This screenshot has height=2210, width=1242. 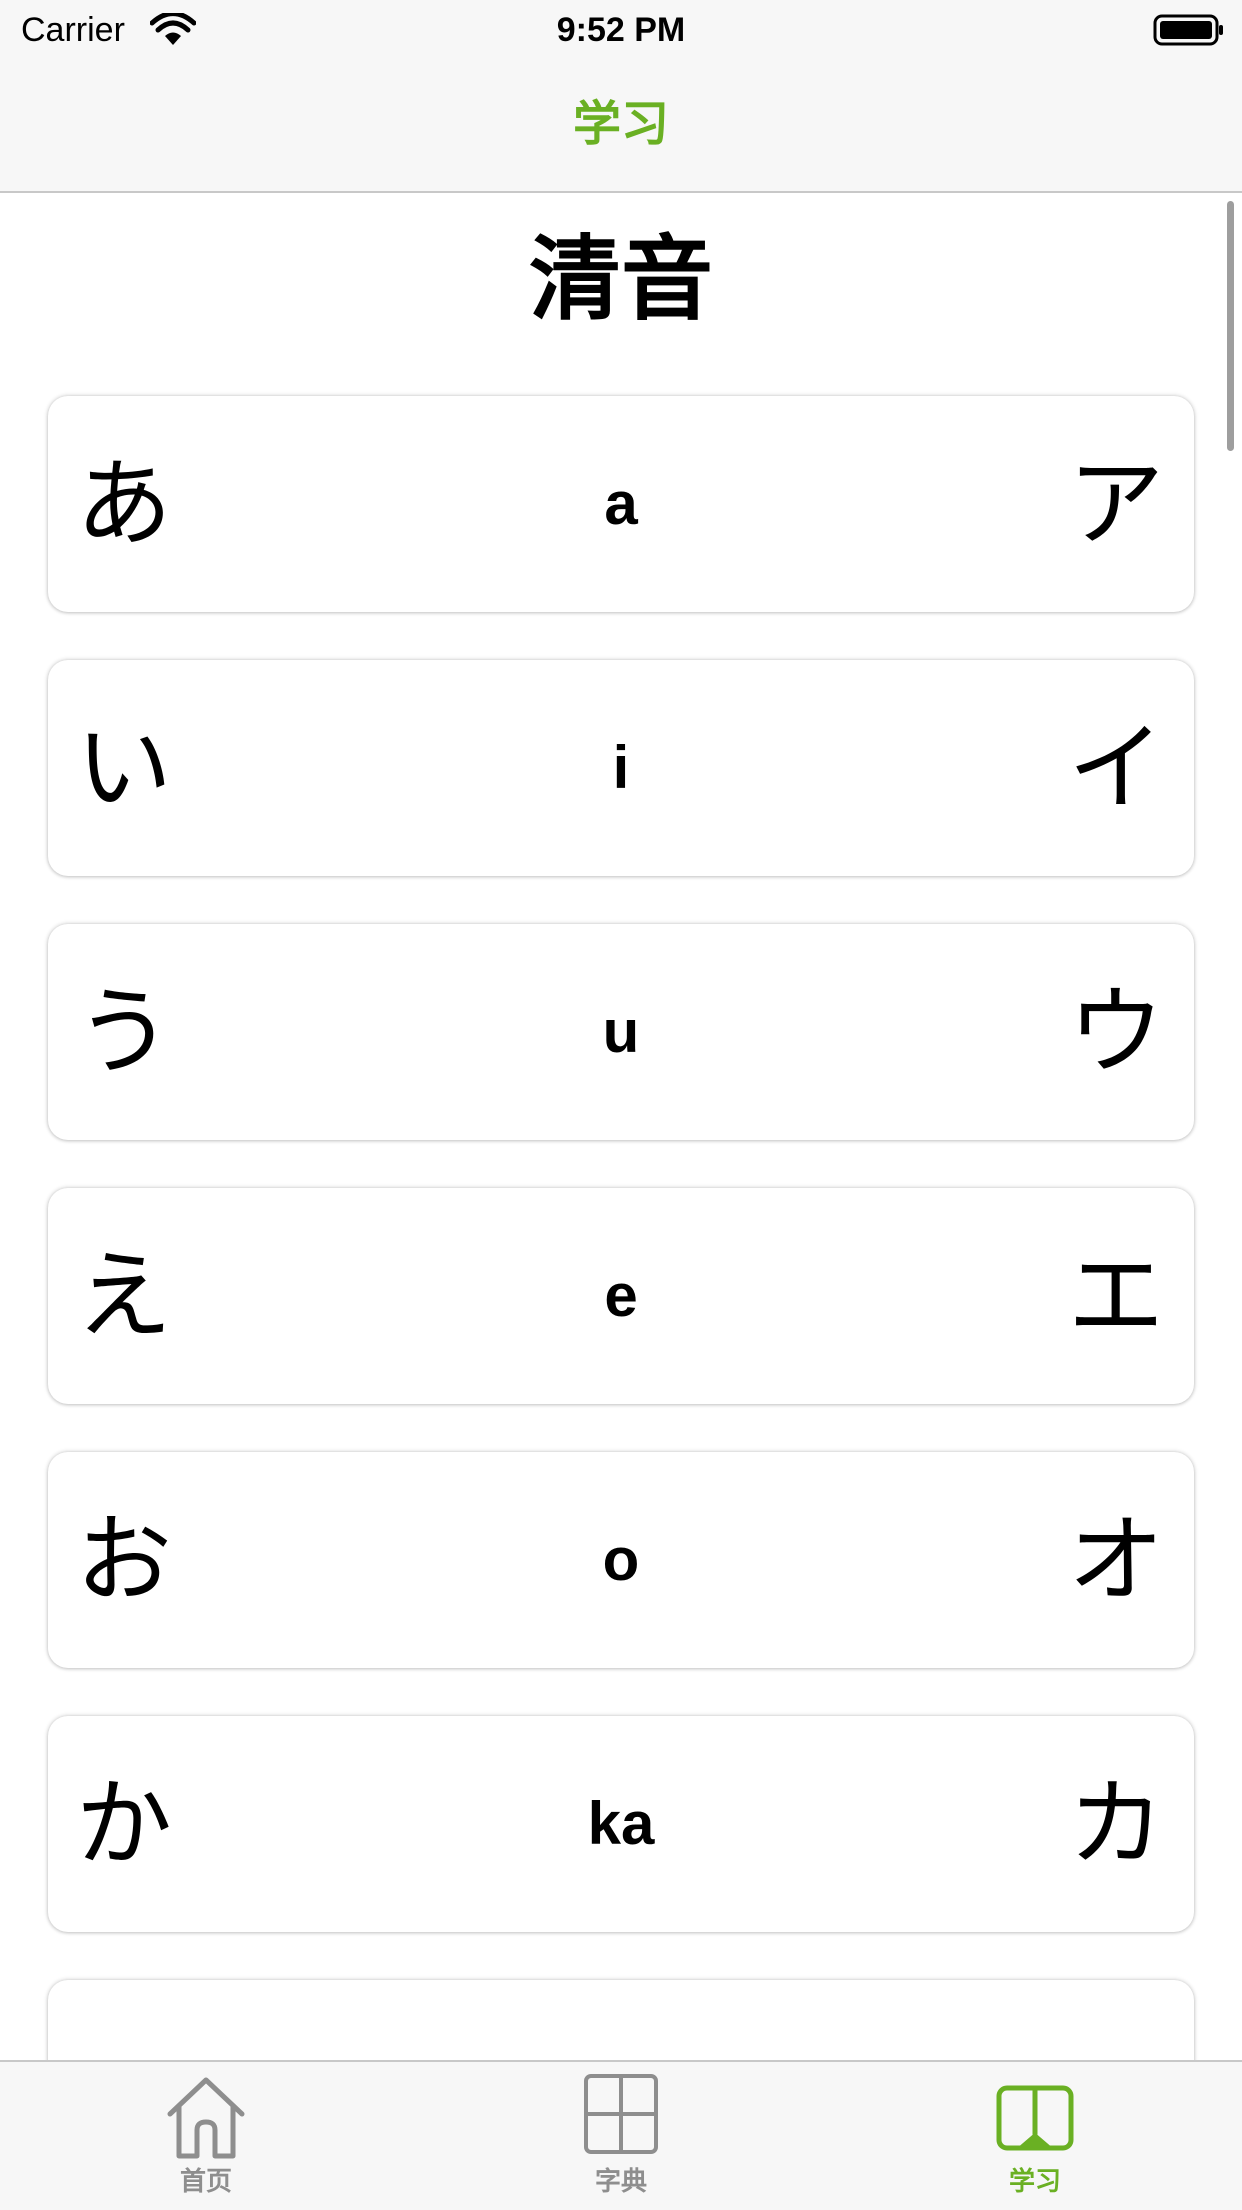 What do you see at coordinates (621, 2114) in the screenshot?
I see `grid-icon` at bounding box center [621, 2114].